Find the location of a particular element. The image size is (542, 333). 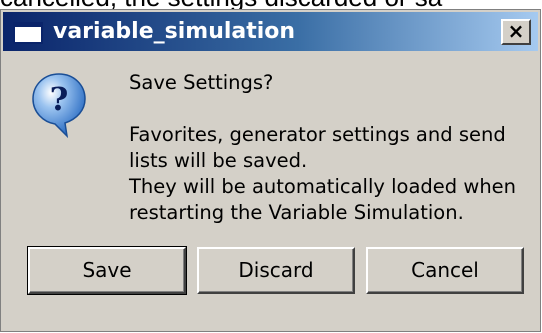

message-heading: Save Settings? is located at coordinates (201, 82).